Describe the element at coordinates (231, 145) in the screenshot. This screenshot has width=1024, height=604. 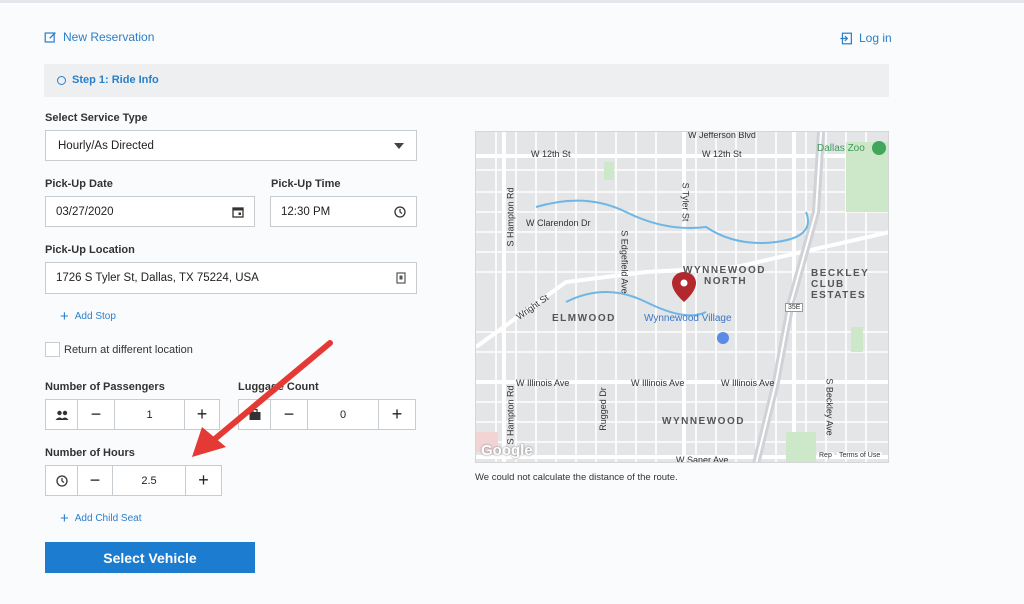
I see `service-type-select: Hourly/As Directed` at that location.